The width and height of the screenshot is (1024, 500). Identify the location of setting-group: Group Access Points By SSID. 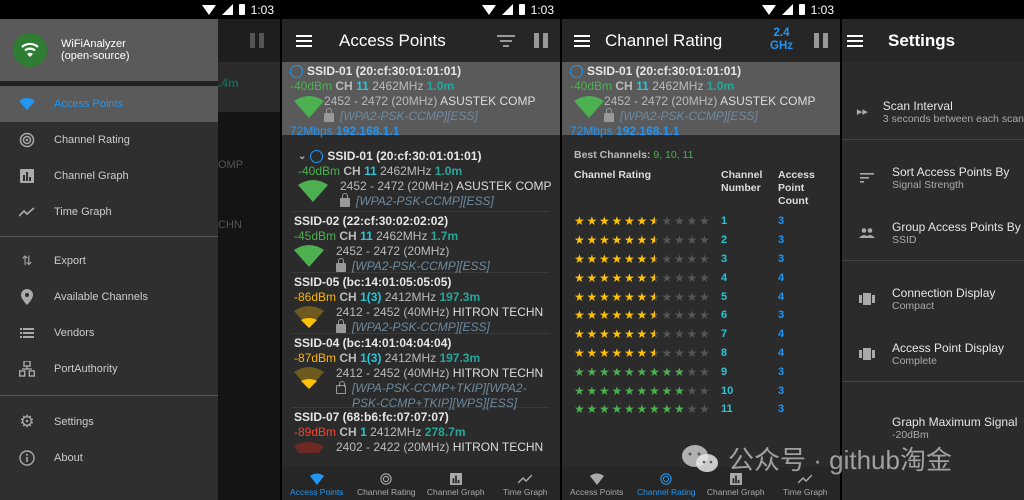
(933, 232).